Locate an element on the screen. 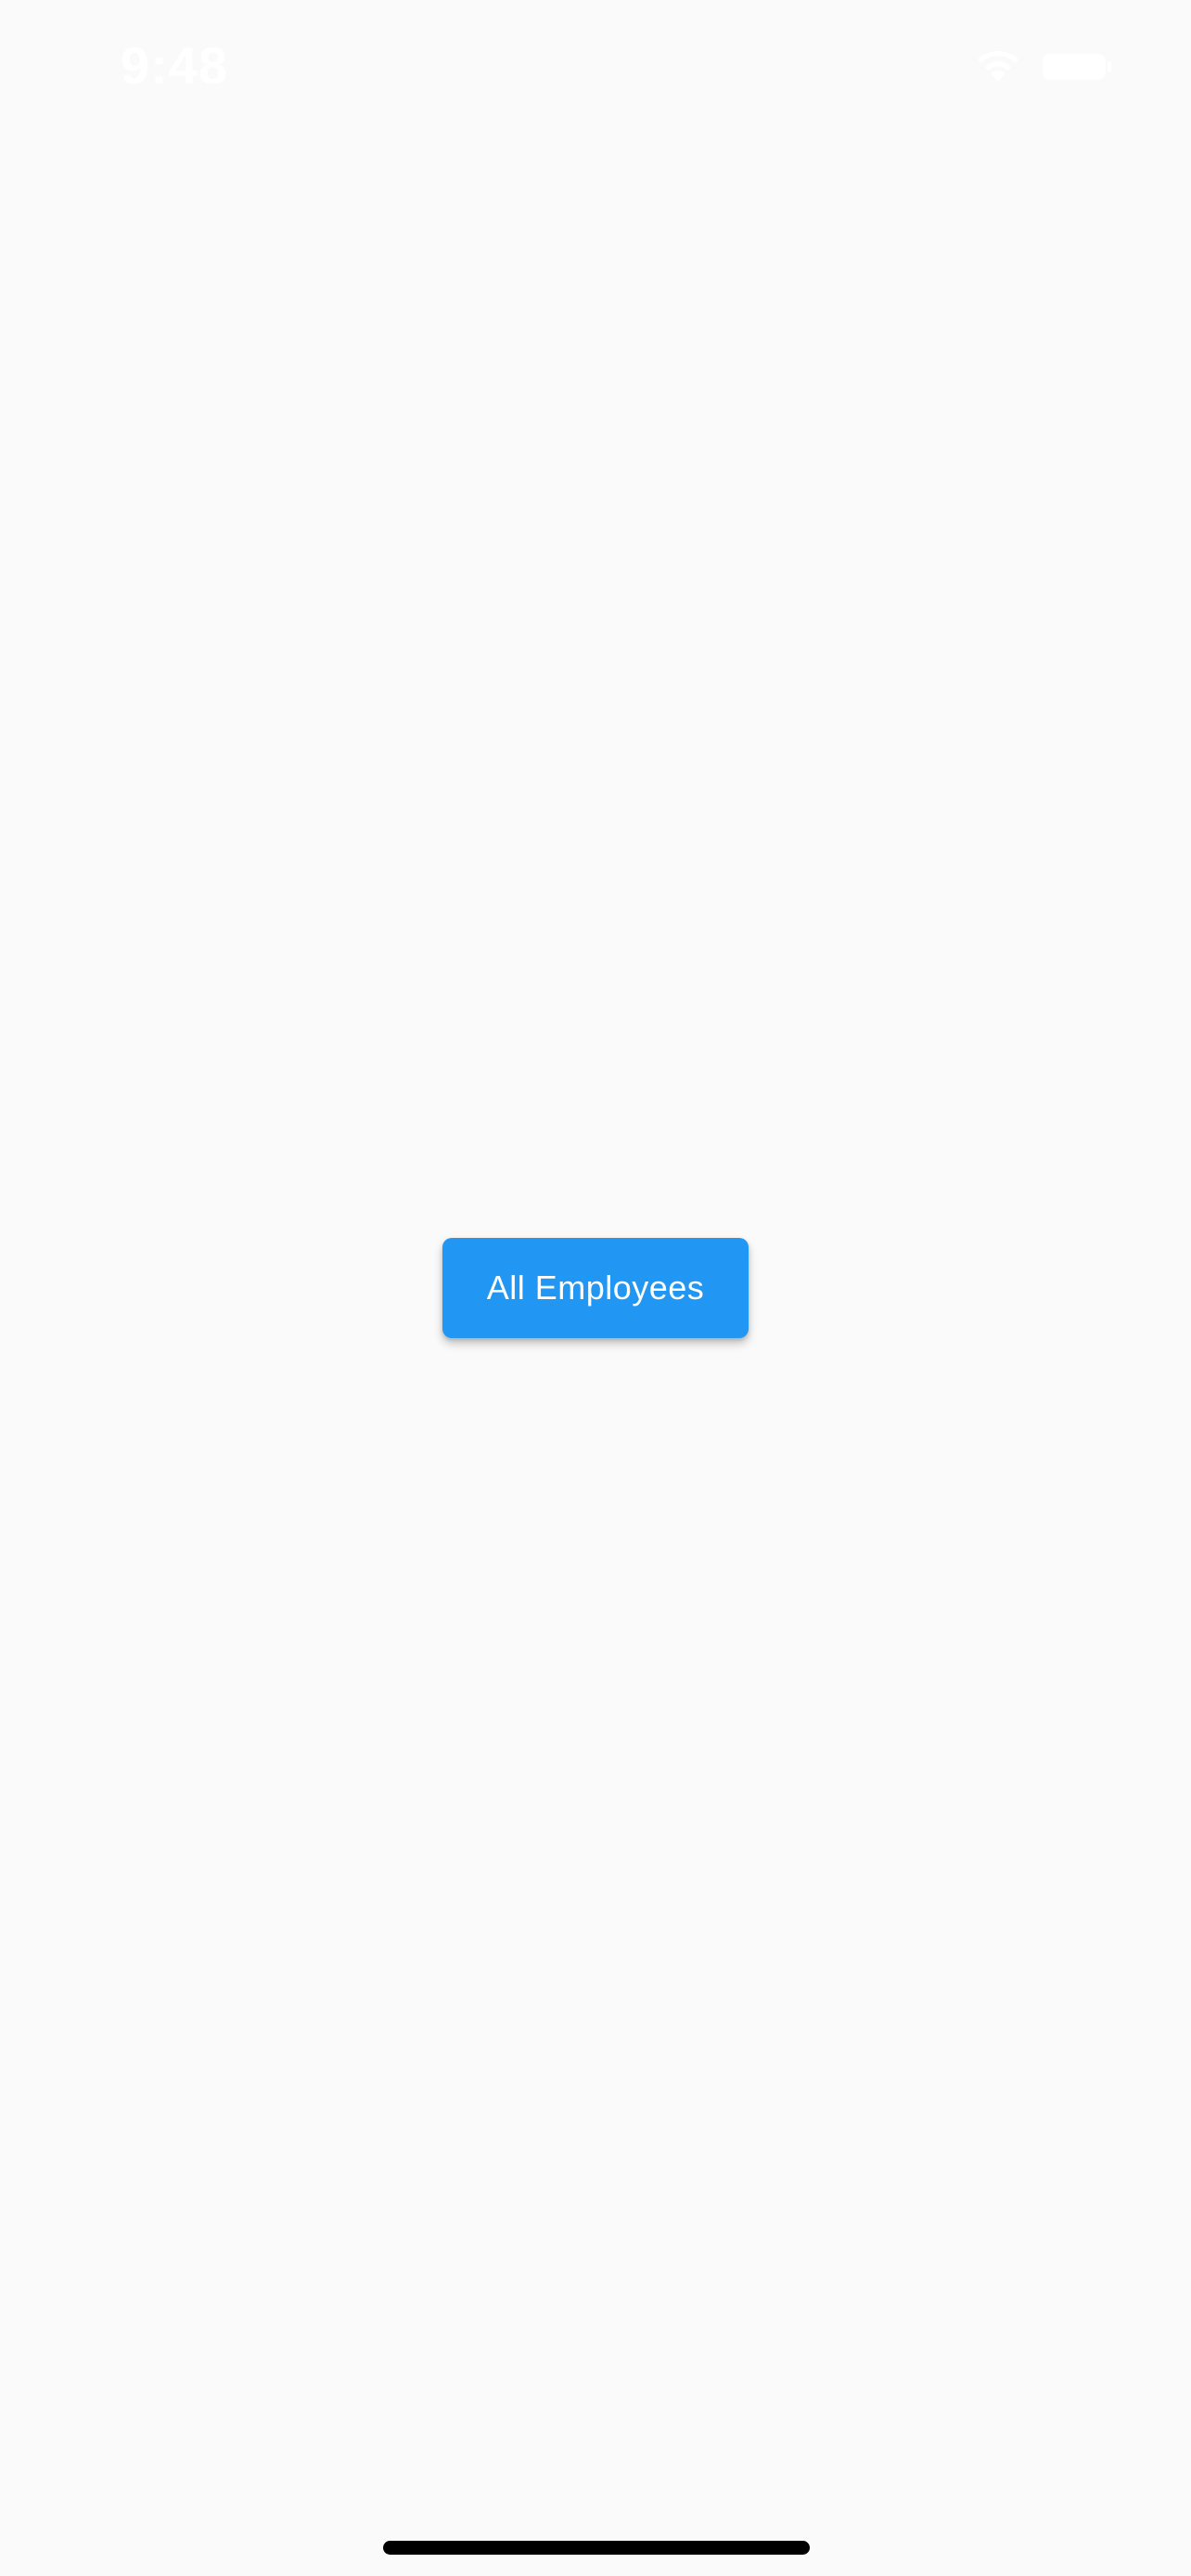  battery-icon is located at coordinates (1077, 67).